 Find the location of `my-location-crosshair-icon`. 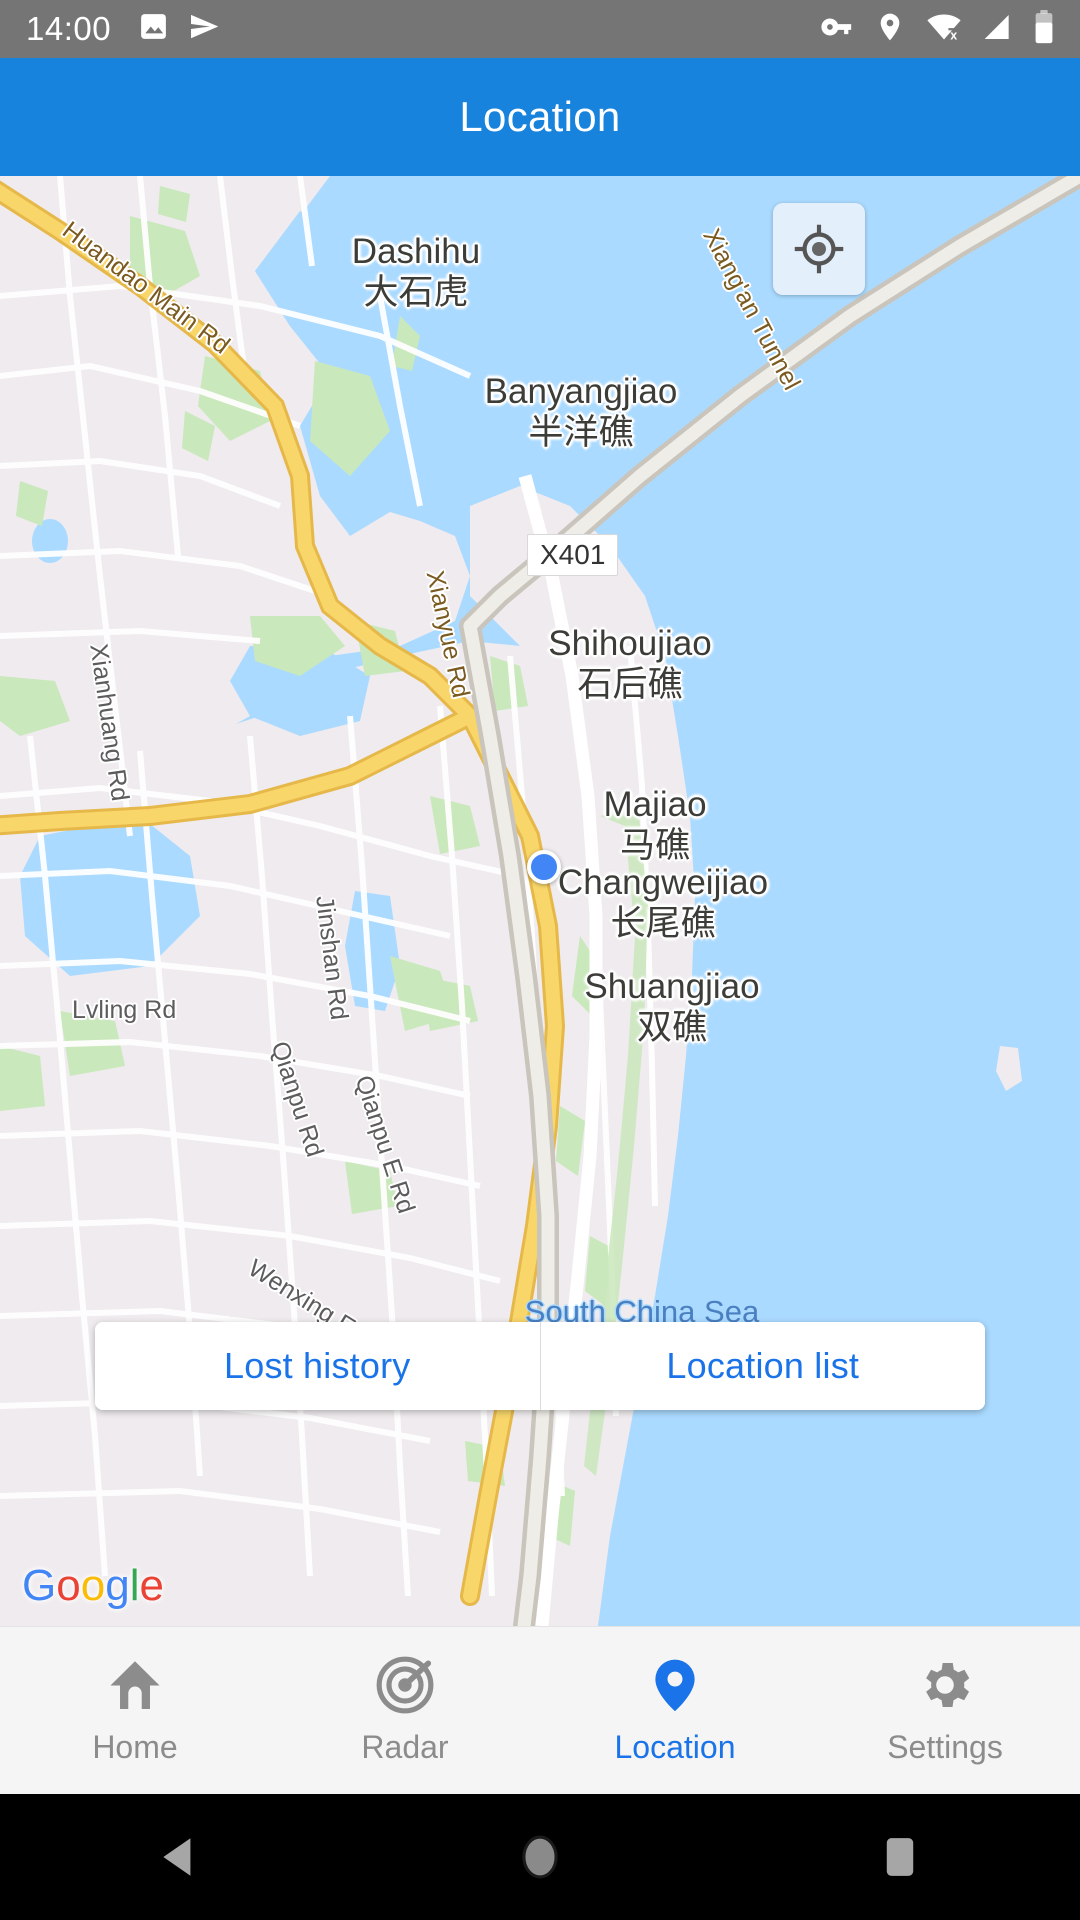

my-location-crosshair-icon is located at coordinates (819, 249).